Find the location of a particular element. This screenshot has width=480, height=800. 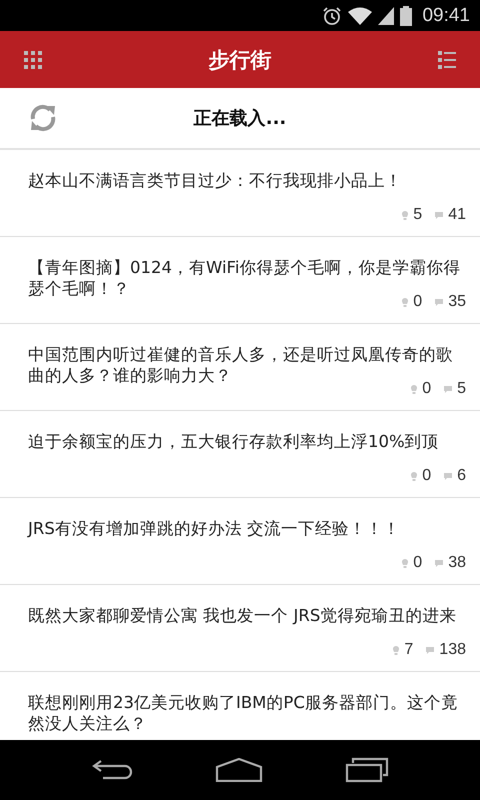

comment-count: 35 is located at coordinates (457, 302).